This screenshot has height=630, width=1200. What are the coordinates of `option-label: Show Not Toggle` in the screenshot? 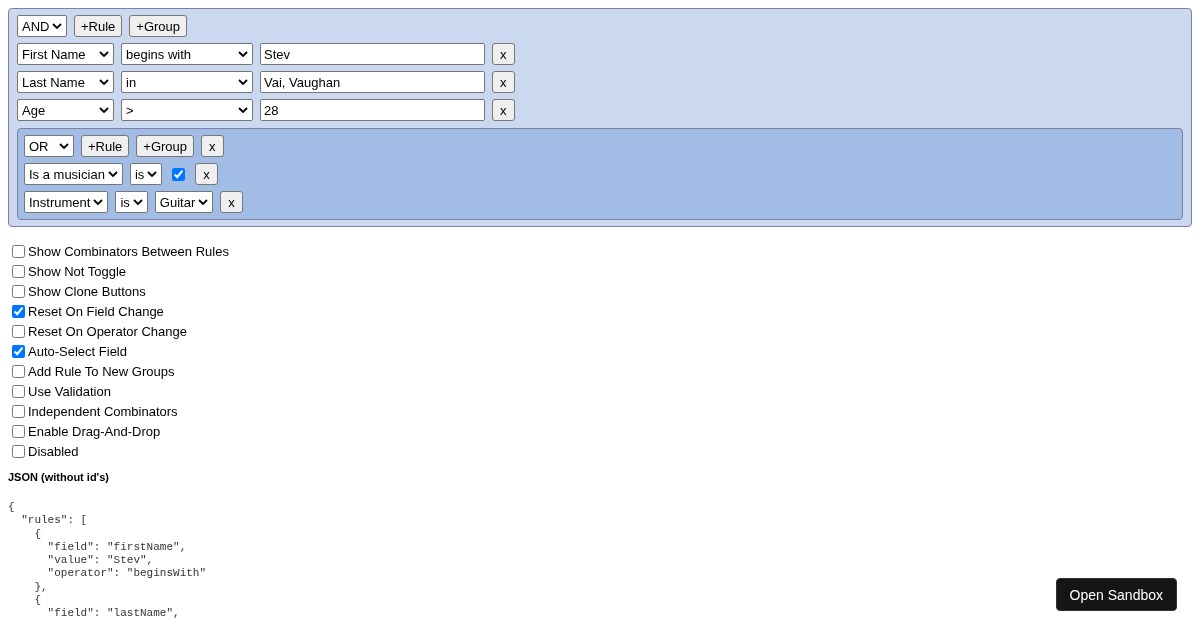 It's located at (77, 271).